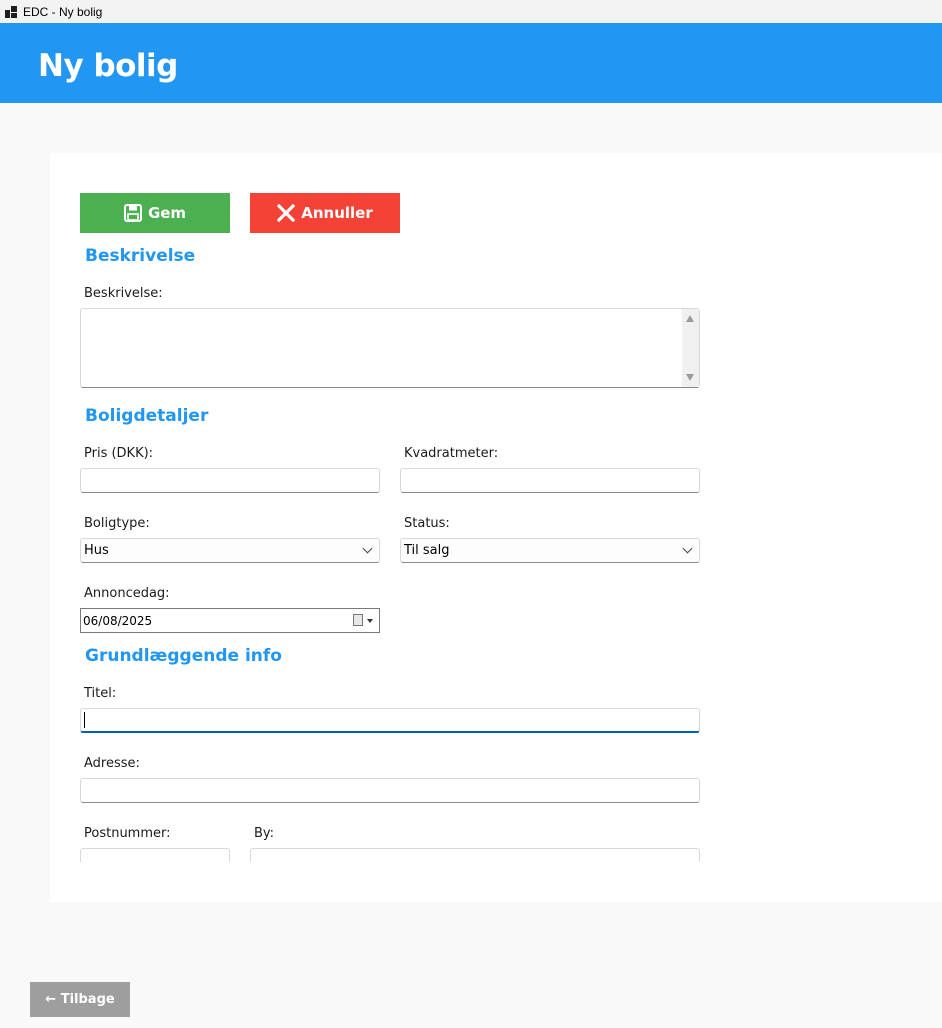  Describe the element at coordinates (451, 453) in the screenshot. I see `sqm-label: Kvadratmeter:` at that location.